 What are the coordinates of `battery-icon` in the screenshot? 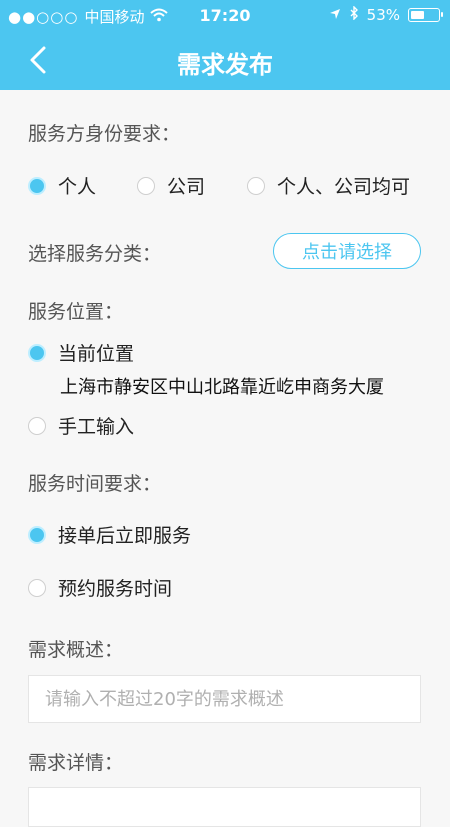 It's located at (425, 15).